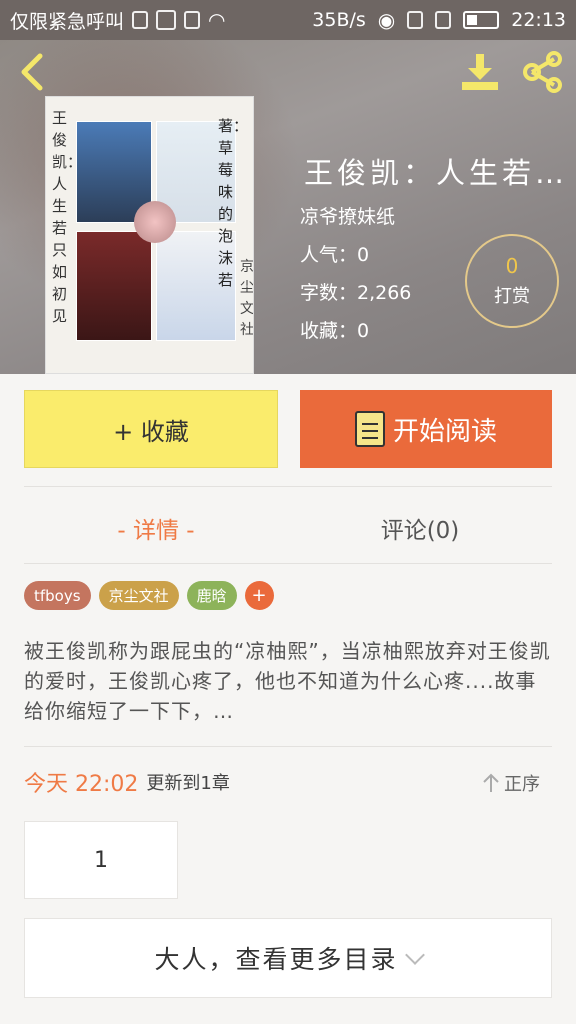 The width and height of the screenshot is (576, 1024). Describe the element at coordinates (335, 255) in the screenshot. I see `popularity-stat: 人气：0` at that location.